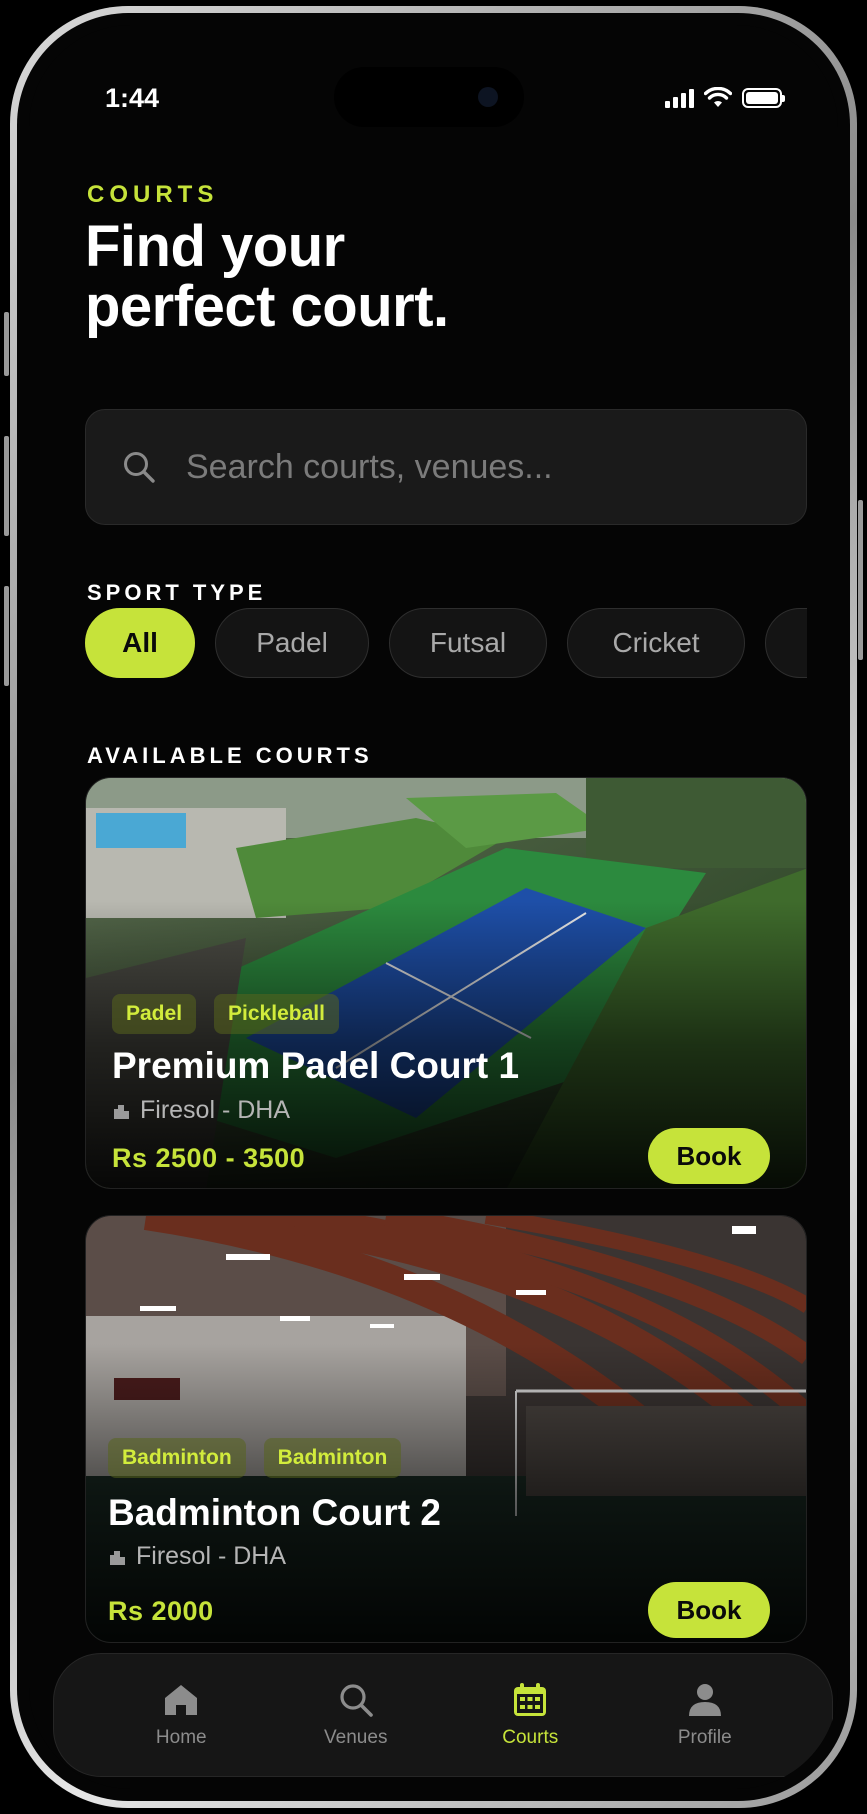 This screenshot has height=1814, width=867. Describe the element at coordinates (161, 1611) in the screenshot. I see `court-price: Rs 2000` at that location.